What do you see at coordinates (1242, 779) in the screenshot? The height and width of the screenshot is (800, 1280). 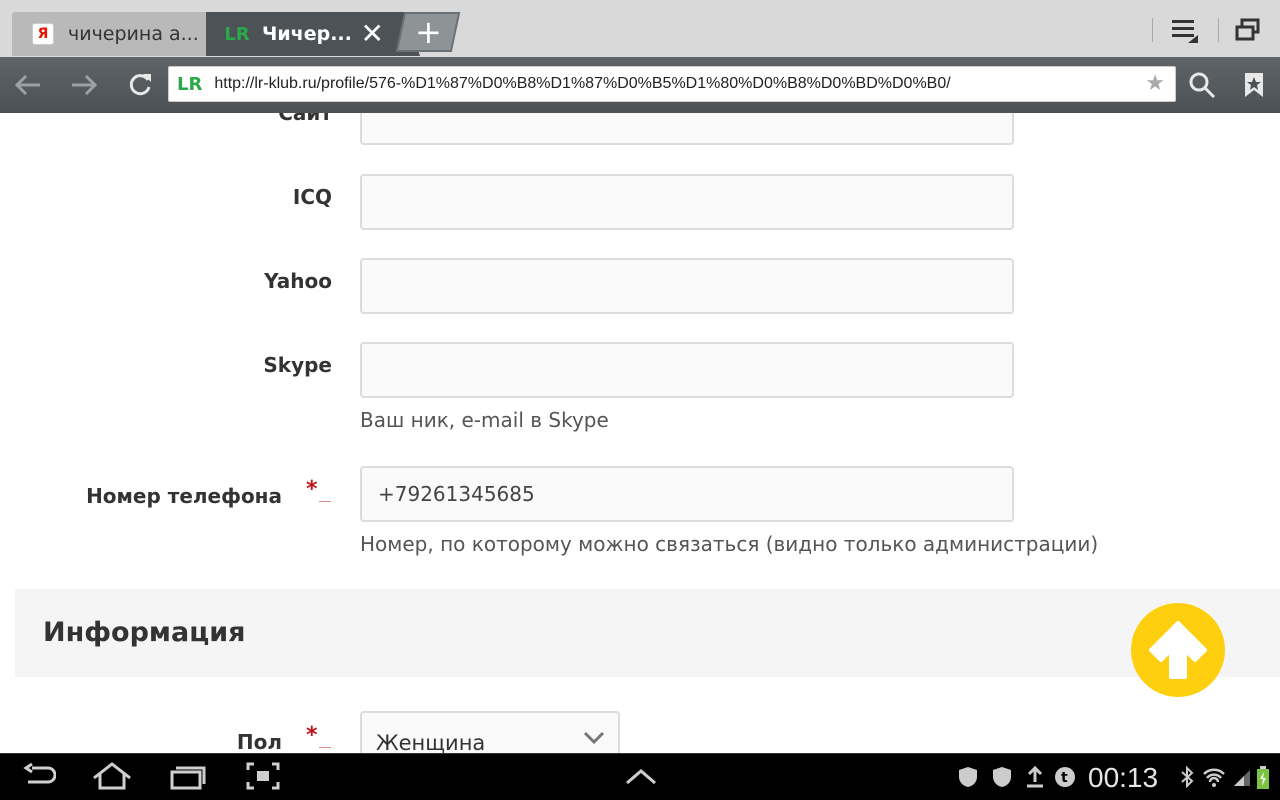 I see `signal-icon` at bounding box center [1242, 779].